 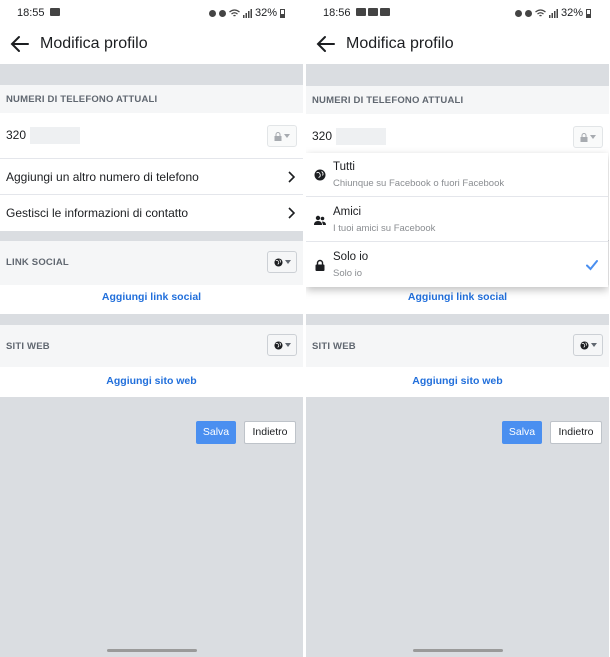 What do you see at coordinates (419, 183) in the screenshot?
I see `option-subtitle: Chiunque su Facebook o fuori Facebook` at bounding box center [419, 183].